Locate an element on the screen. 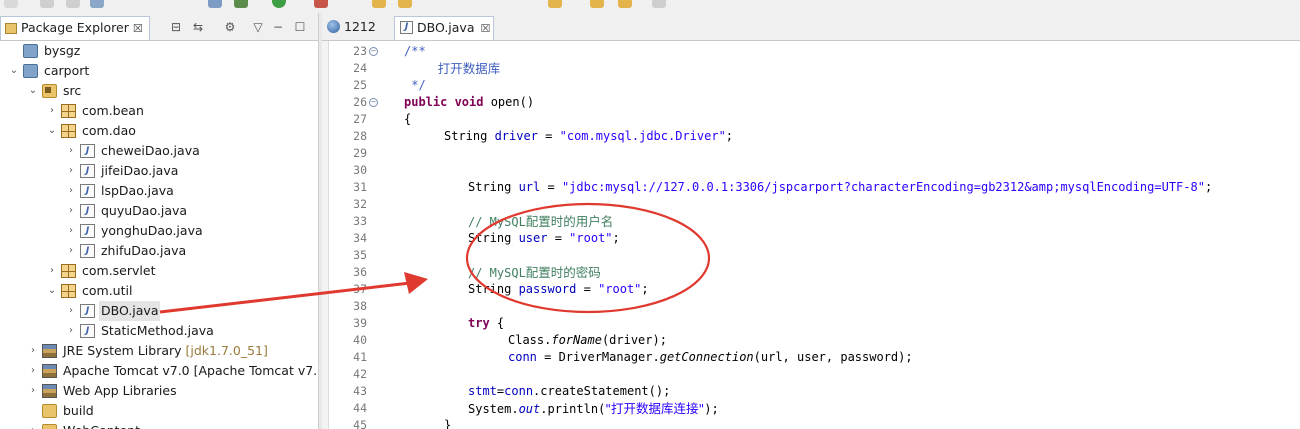 The height and width of the screenshot is (429, 1300). history-icon is located at coordinates (659, 4).